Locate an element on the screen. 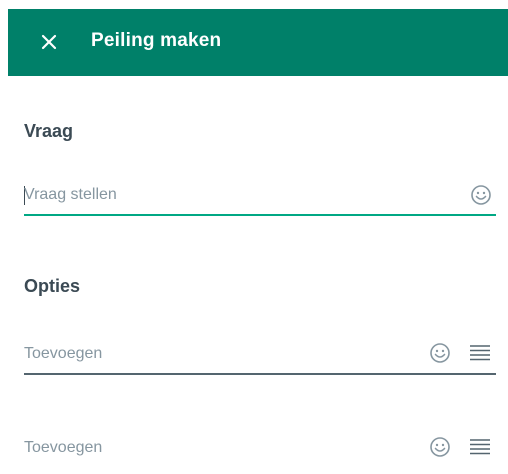 This screenshot has height=474, width=508. options-section-title: Opties is located at coordinates (52, 286).